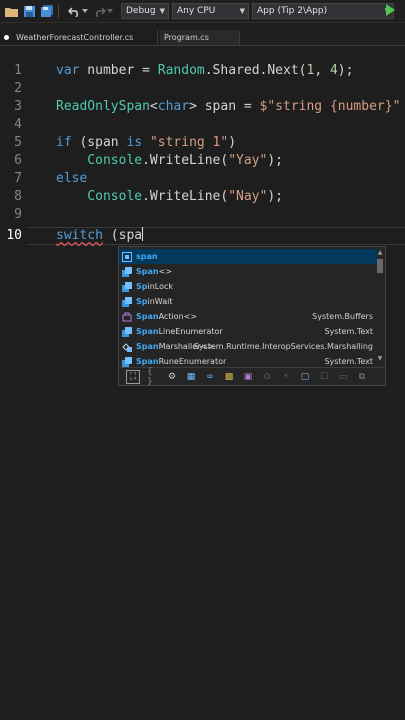 The height and width of the screenshot is (720, 405). Describe the element at coordinates (248, 331) in the screenshot. I see `completion-item: SpanLineEnumerator System.Text` at that location.